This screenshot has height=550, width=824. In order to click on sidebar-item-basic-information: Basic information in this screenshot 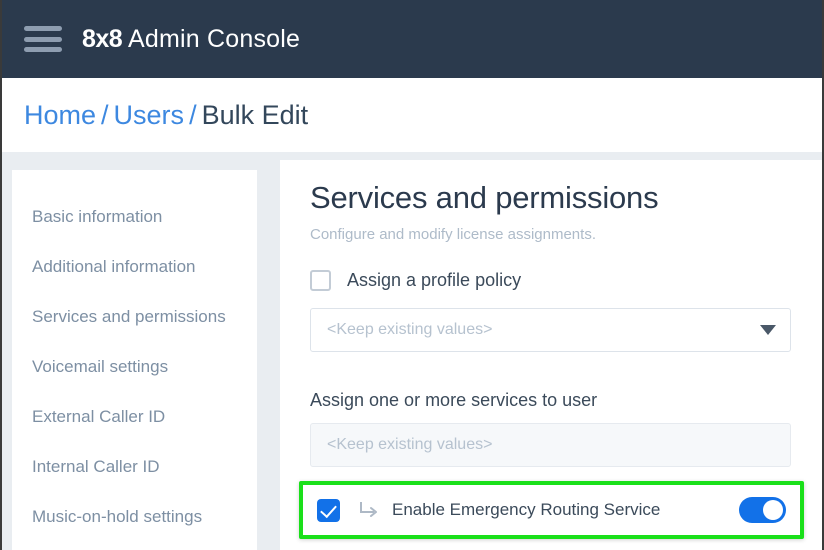, I will do `click(134, 217)`.